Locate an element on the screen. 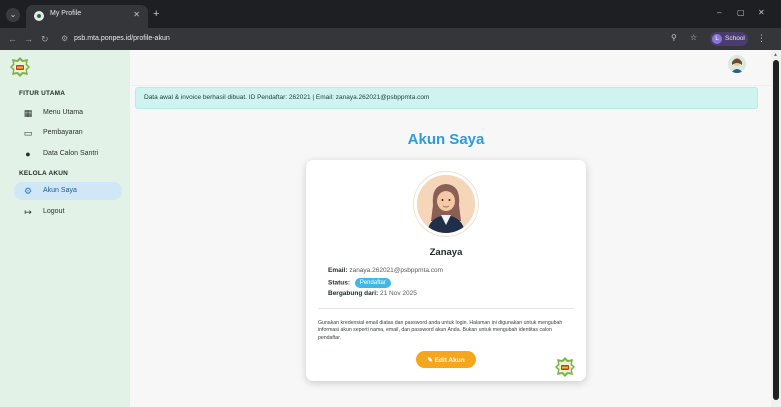 The height and width of the screenshot is (407, 781). profile-avatar-icon: L is located at coordinates (717, 39).